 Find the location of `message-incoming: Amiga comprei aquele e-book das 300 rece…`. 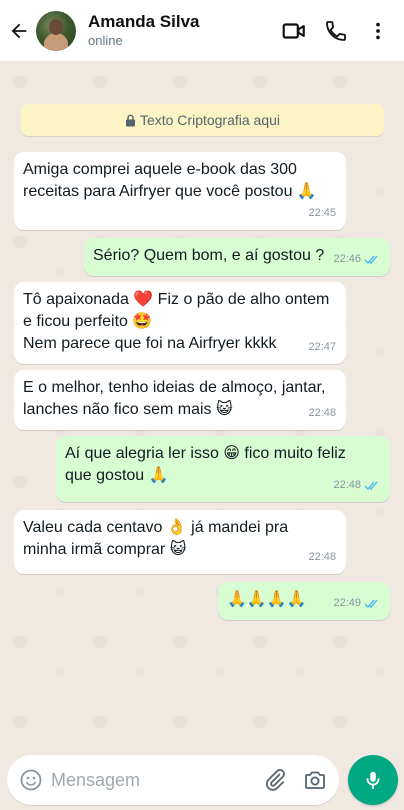

message-incoming: Amiga comprei aquele e-book das 300 rece… is located at coordinates (180, 191).